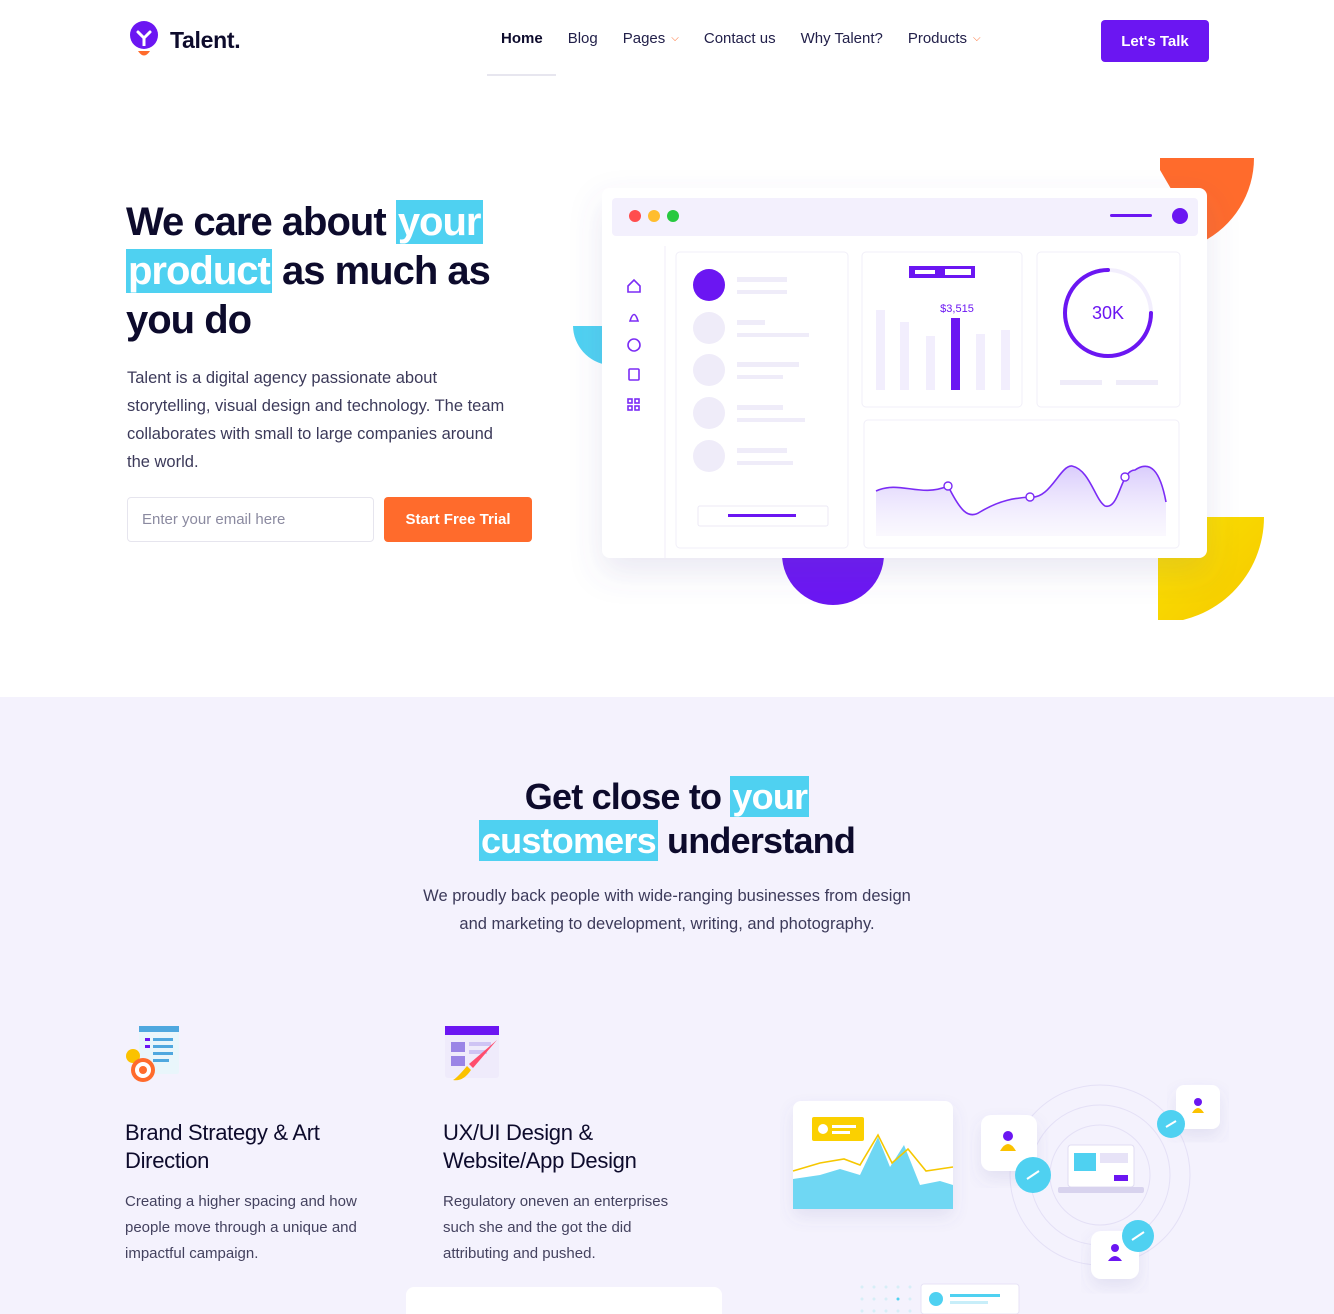  I want to click on active-nav-indicator, so click(521, 75).